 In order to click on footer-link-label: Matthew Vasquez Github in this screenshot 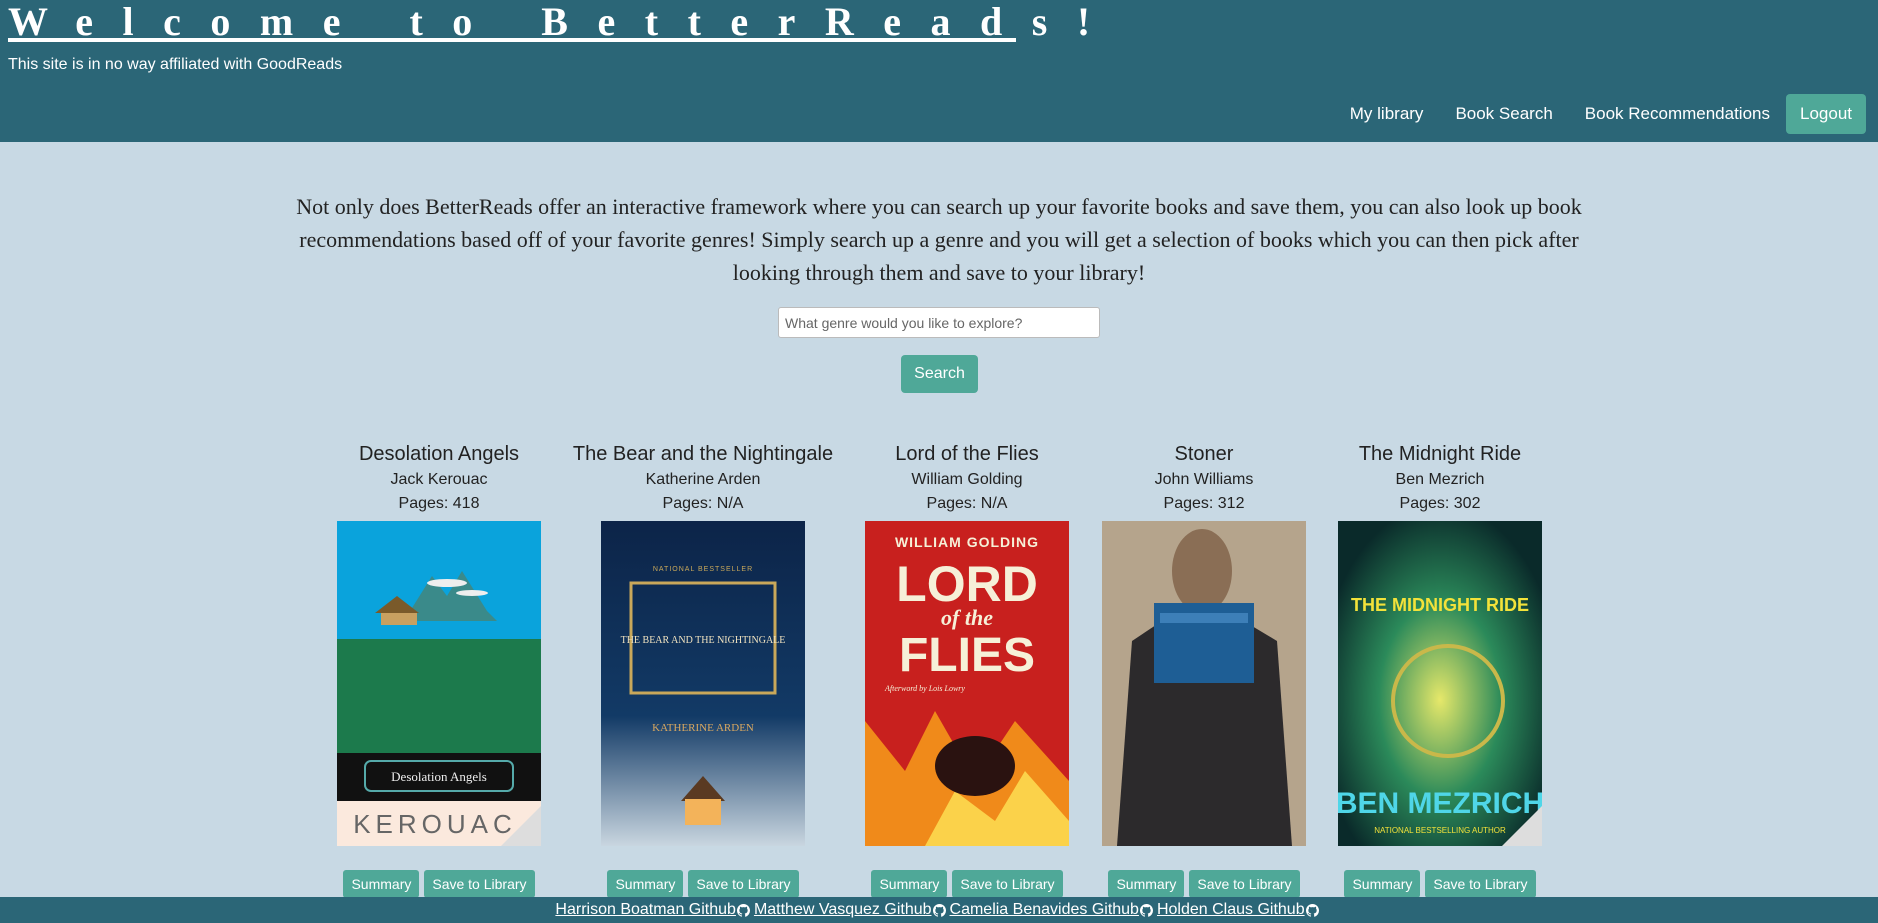, I will do `click(842, 909)`.